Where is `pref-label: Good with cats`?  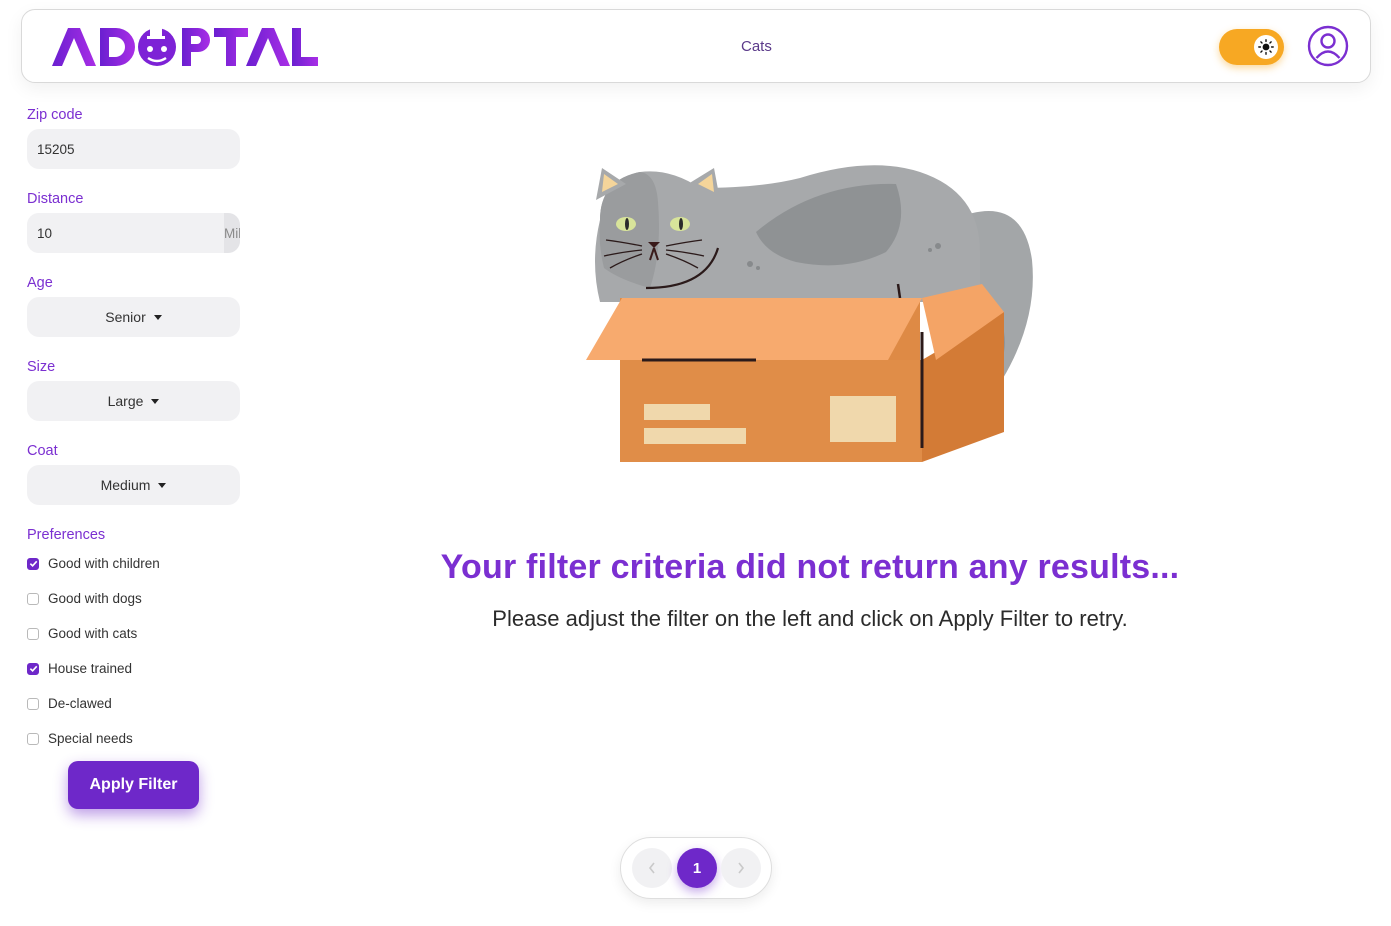 pref-label: Good with cats is located at coordinates (93, 633).